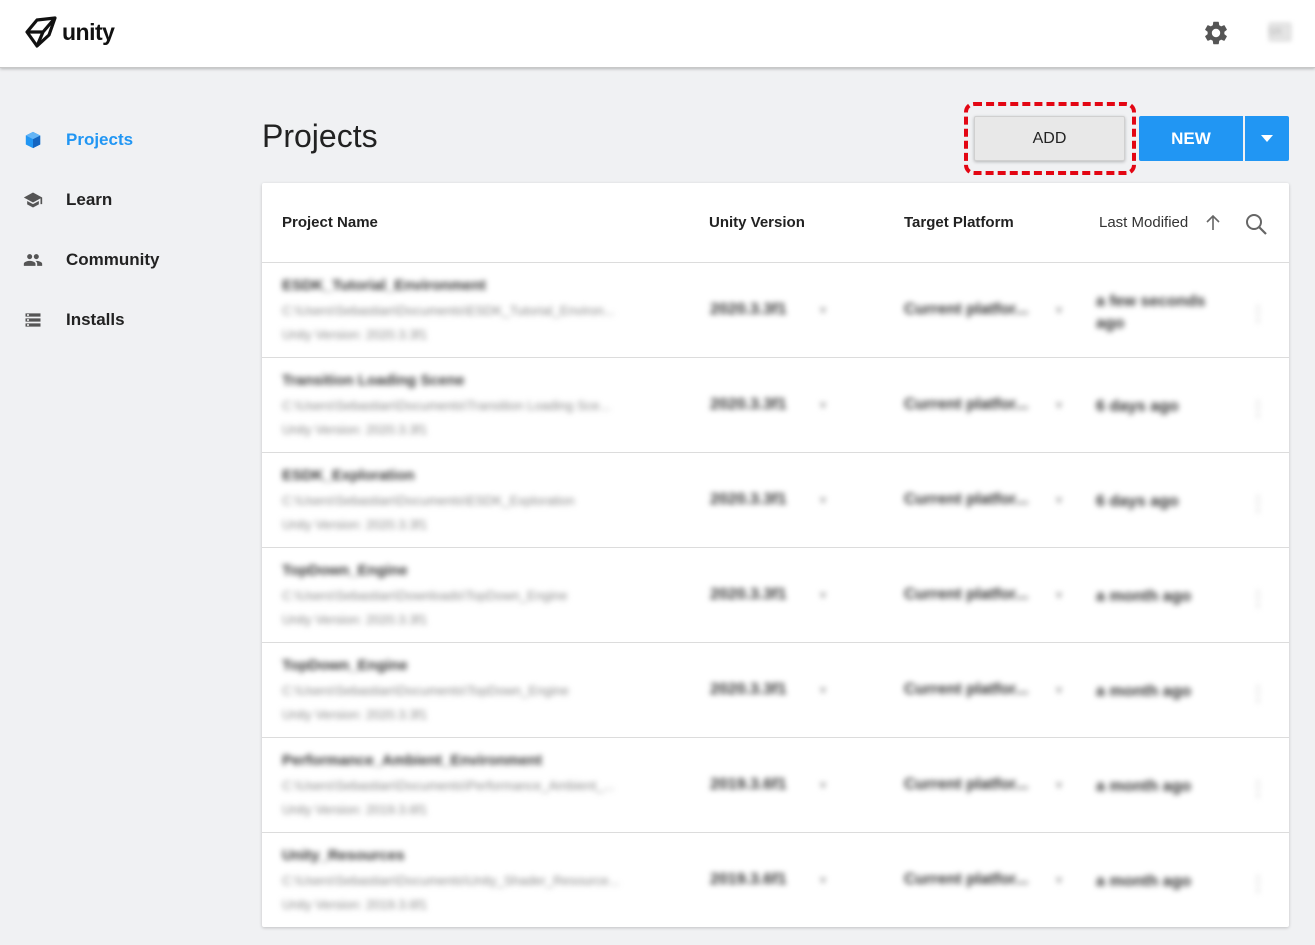 Image resolution: width=1315 pixels, height=945 pixels. Describe the element at coordinates (1050, 138) in the screenshot. I see `highlight-annotation` at that location.